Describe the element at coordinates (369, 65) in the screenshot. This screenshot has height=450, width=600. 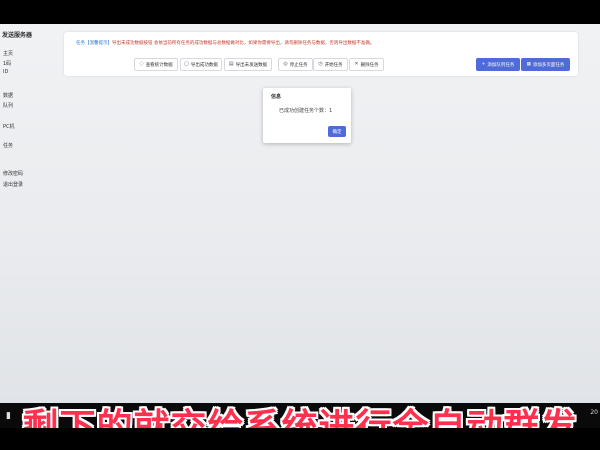
I see `delete-task-label: 删除任务` at that location.